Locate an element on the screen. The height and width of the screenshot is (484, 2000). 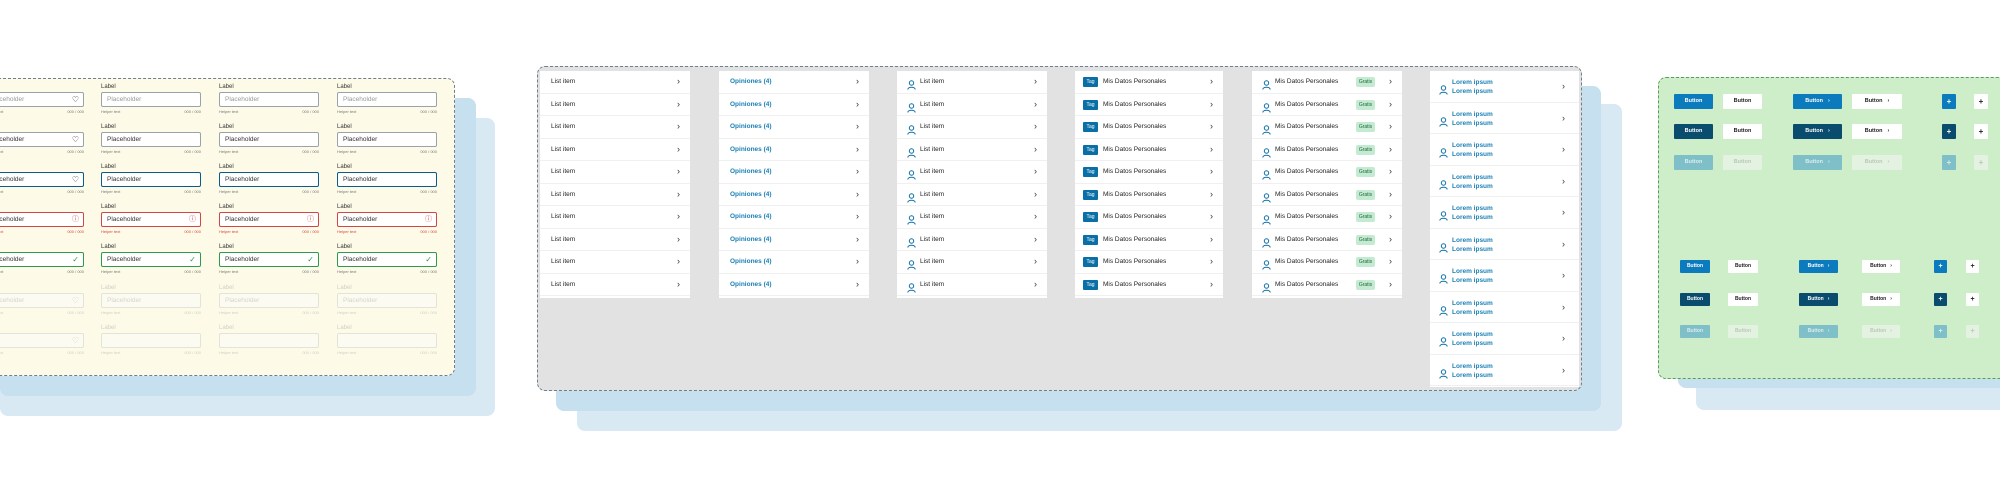
text-field-placeholder: LabelPlaceholder♡Helper text000 / 000 is located at coordinates (42, 104).